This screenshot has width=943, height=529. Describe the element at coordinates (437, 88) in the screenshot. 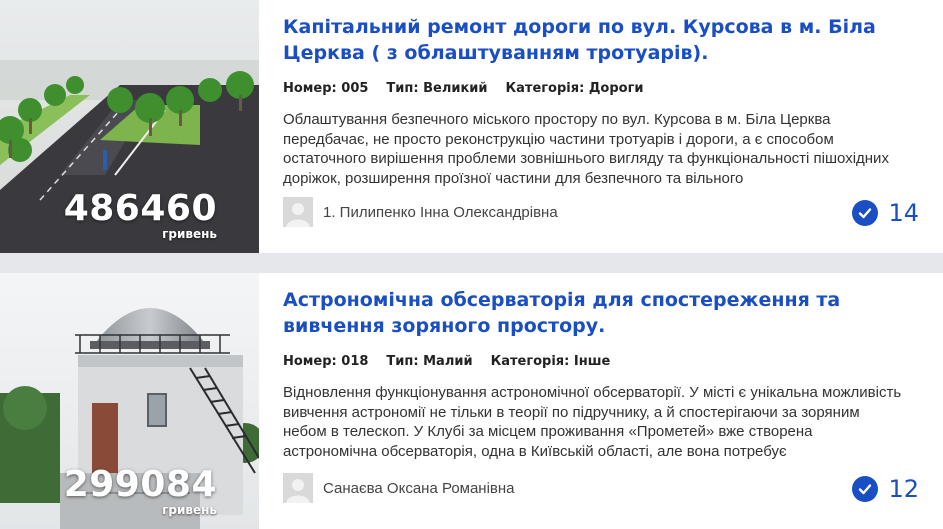

I see `project-type: Тип: Великий` at that location.